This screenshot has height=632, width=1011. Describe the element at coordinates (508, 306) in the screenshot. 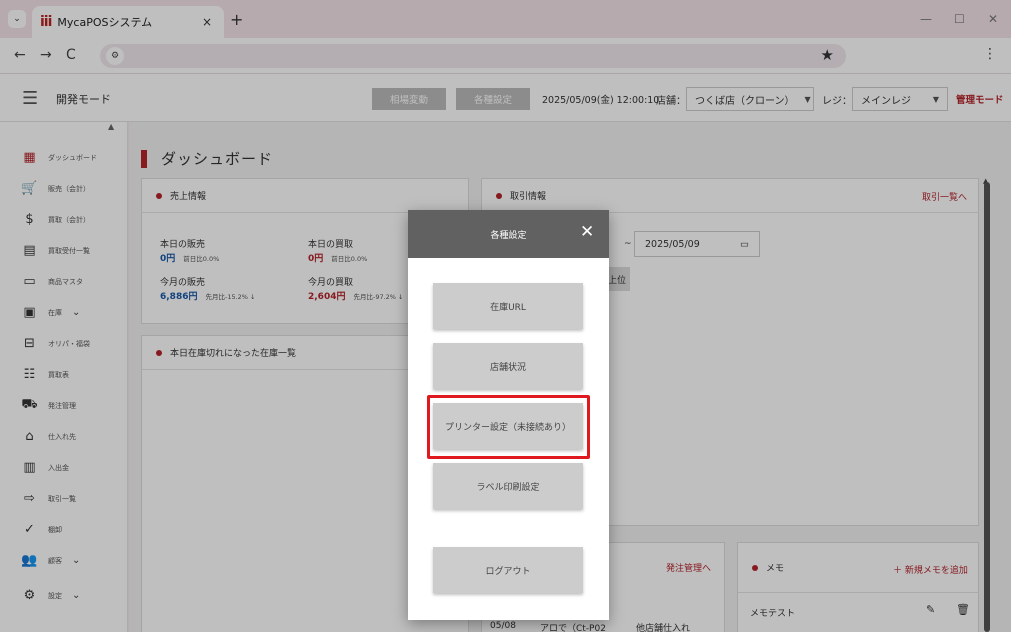

I see `stock-url-button: 在庫URL` at that location.